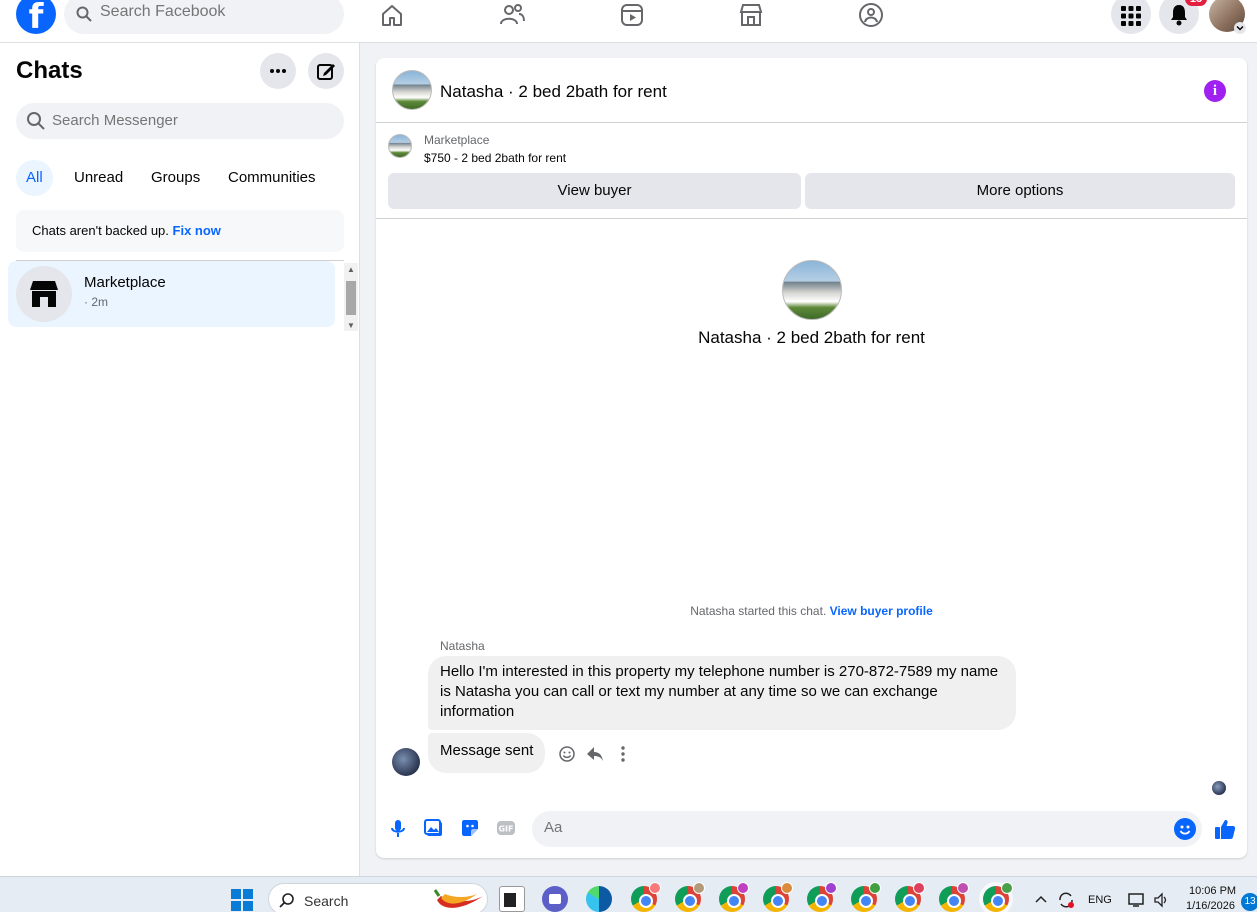  What do you see at coordinates (1225, 829) in the screenshot?
I see `thumbs-up-icon` at bounding box center [1225, 829].